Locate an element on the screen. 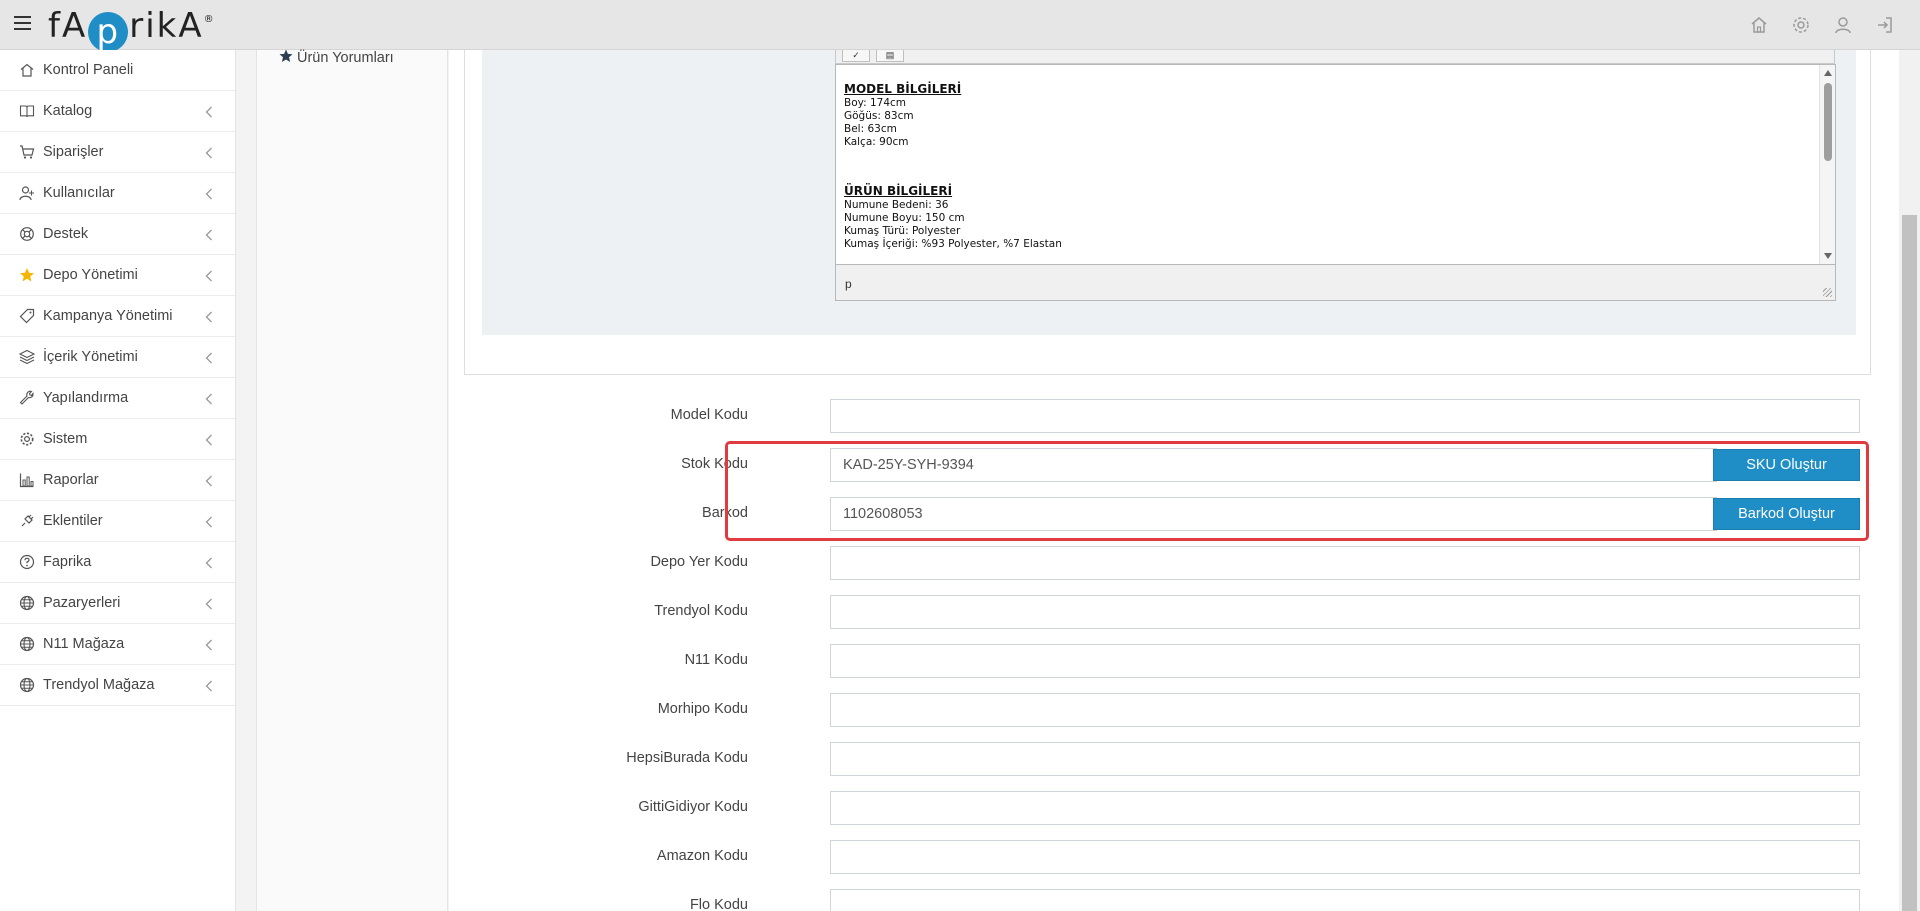 This screenshot has width=1920, height=911. form-row-gittigidiyor-kodu: GittiGidiyor Kodu is located at coordinates (1159, 808).